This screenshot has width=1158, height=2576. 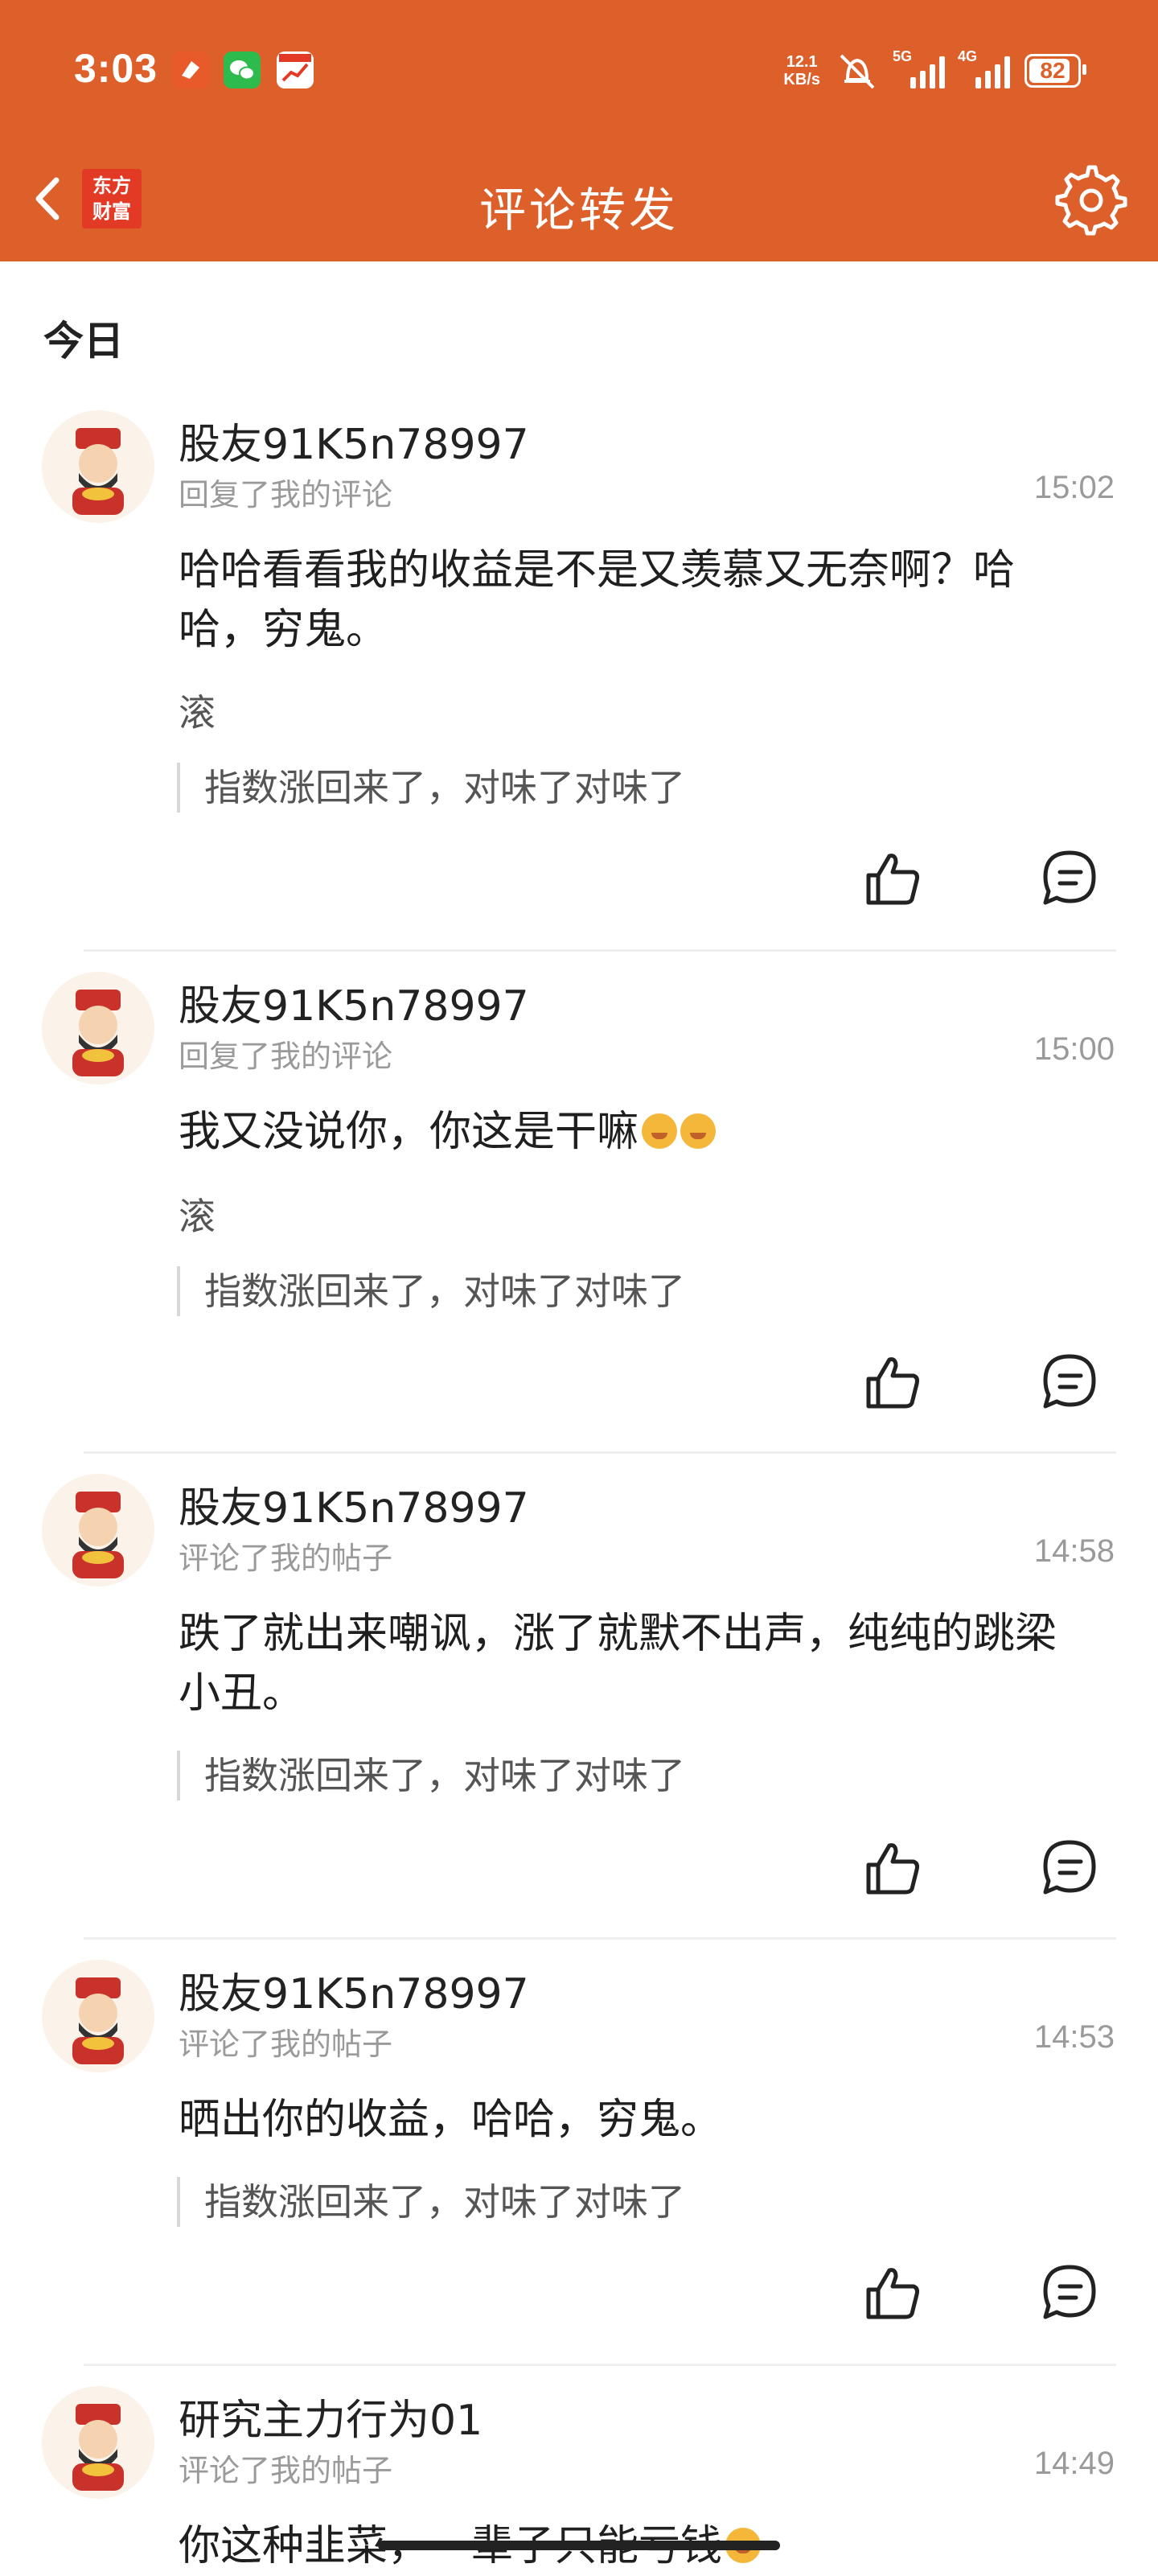 What do you see at coordinates (984, 68) in the screenshot?
I see `signal-4g-icon: 4G` at bounding box center [984, 68].